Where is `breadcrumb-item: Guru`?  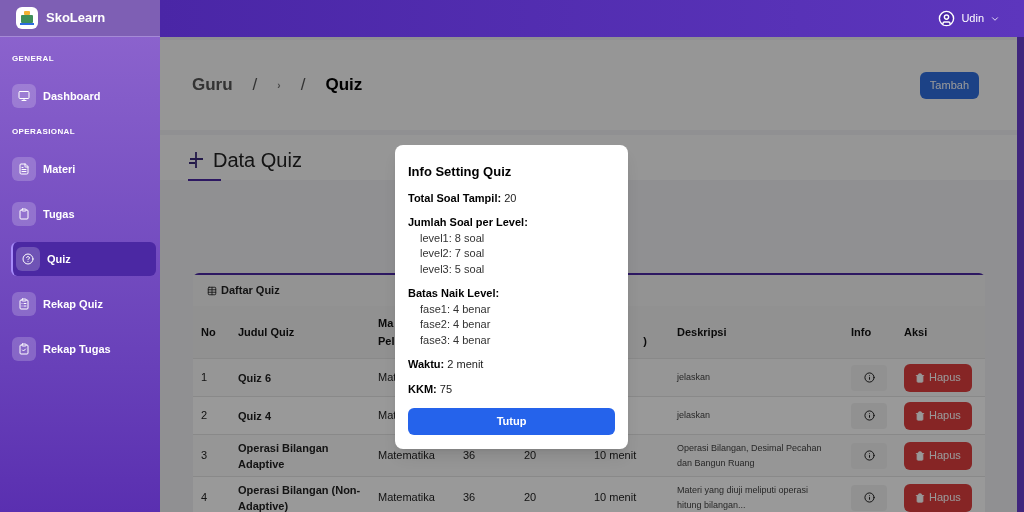 breadcrumb-item: Guru is located at coordinates (212, 85).